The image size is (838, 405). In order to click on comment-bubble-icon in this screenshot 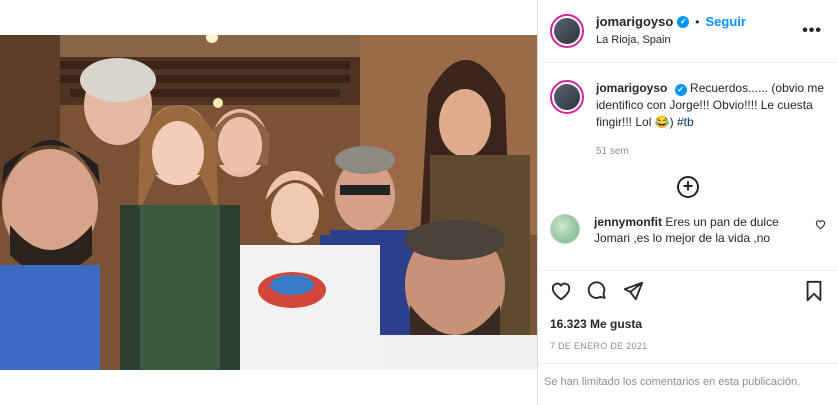, I will do `click(598, 292)`.